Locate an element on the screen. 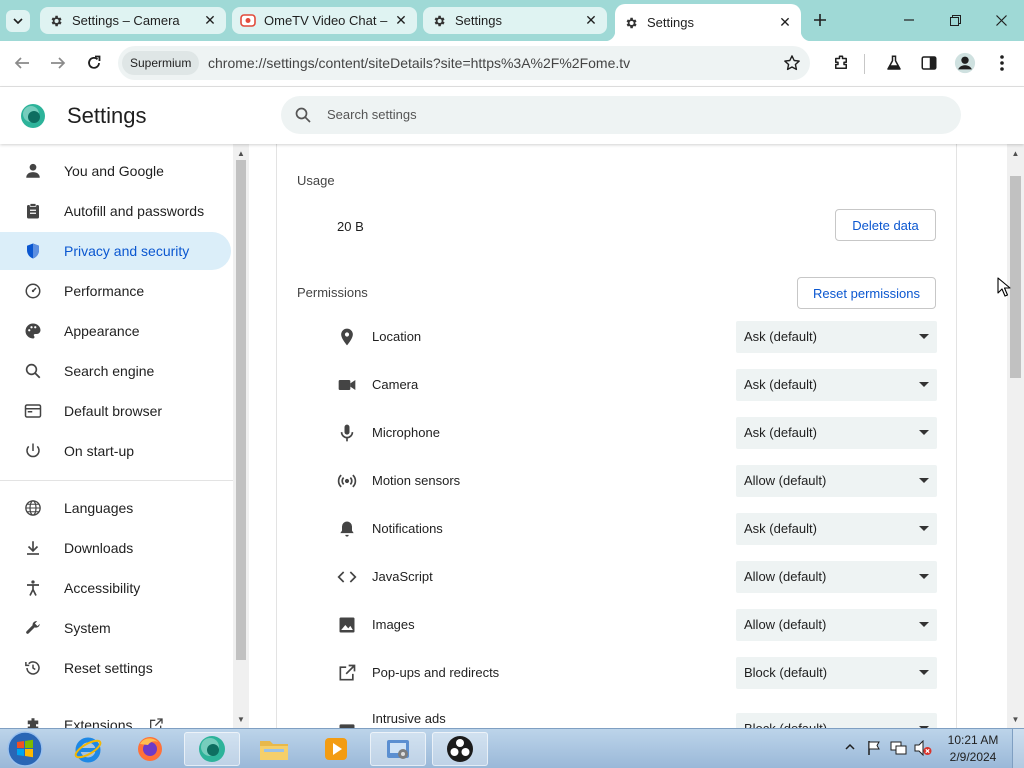 The width and height of the screenshot is (1024, 768). select-value: Ask (default) is located at coordinates (780, 528).